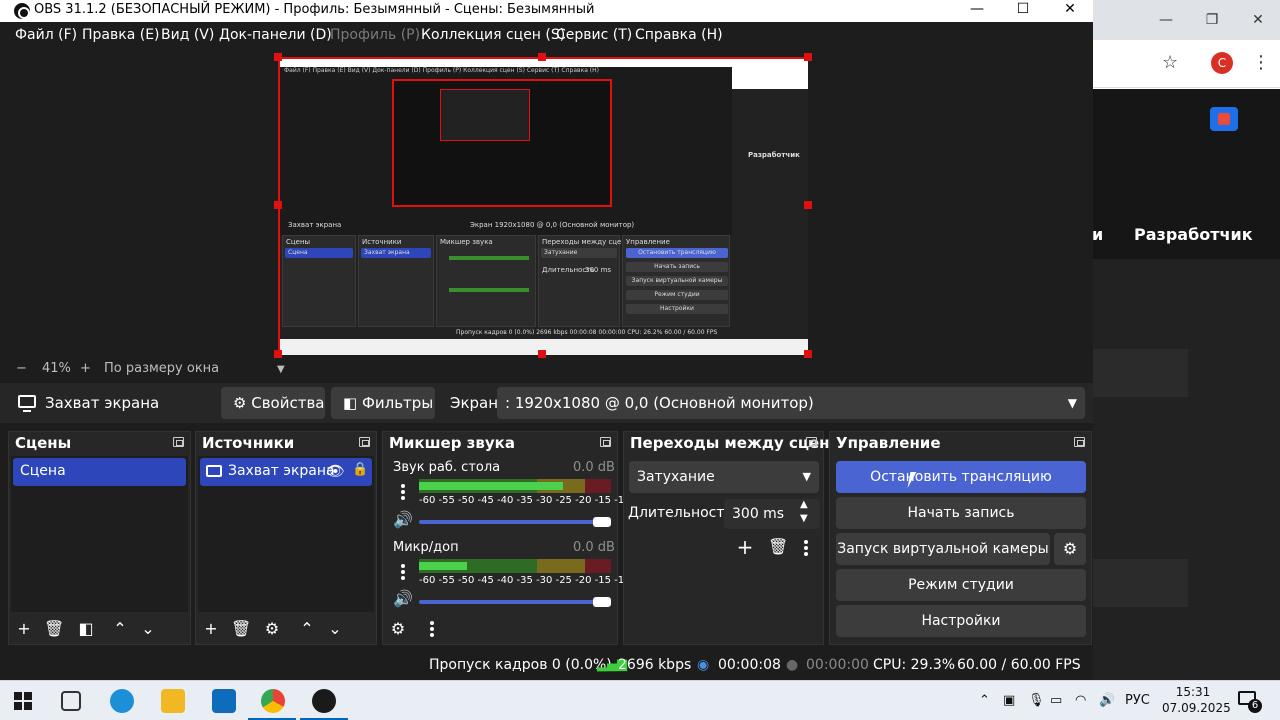 The height and width of the screenshot is (720, 1280). What do you see at coordinates (286, 472) in the screenshot?
I see `source-item: Захват экрана 👁 🔒` at bounding box center [286, 472].